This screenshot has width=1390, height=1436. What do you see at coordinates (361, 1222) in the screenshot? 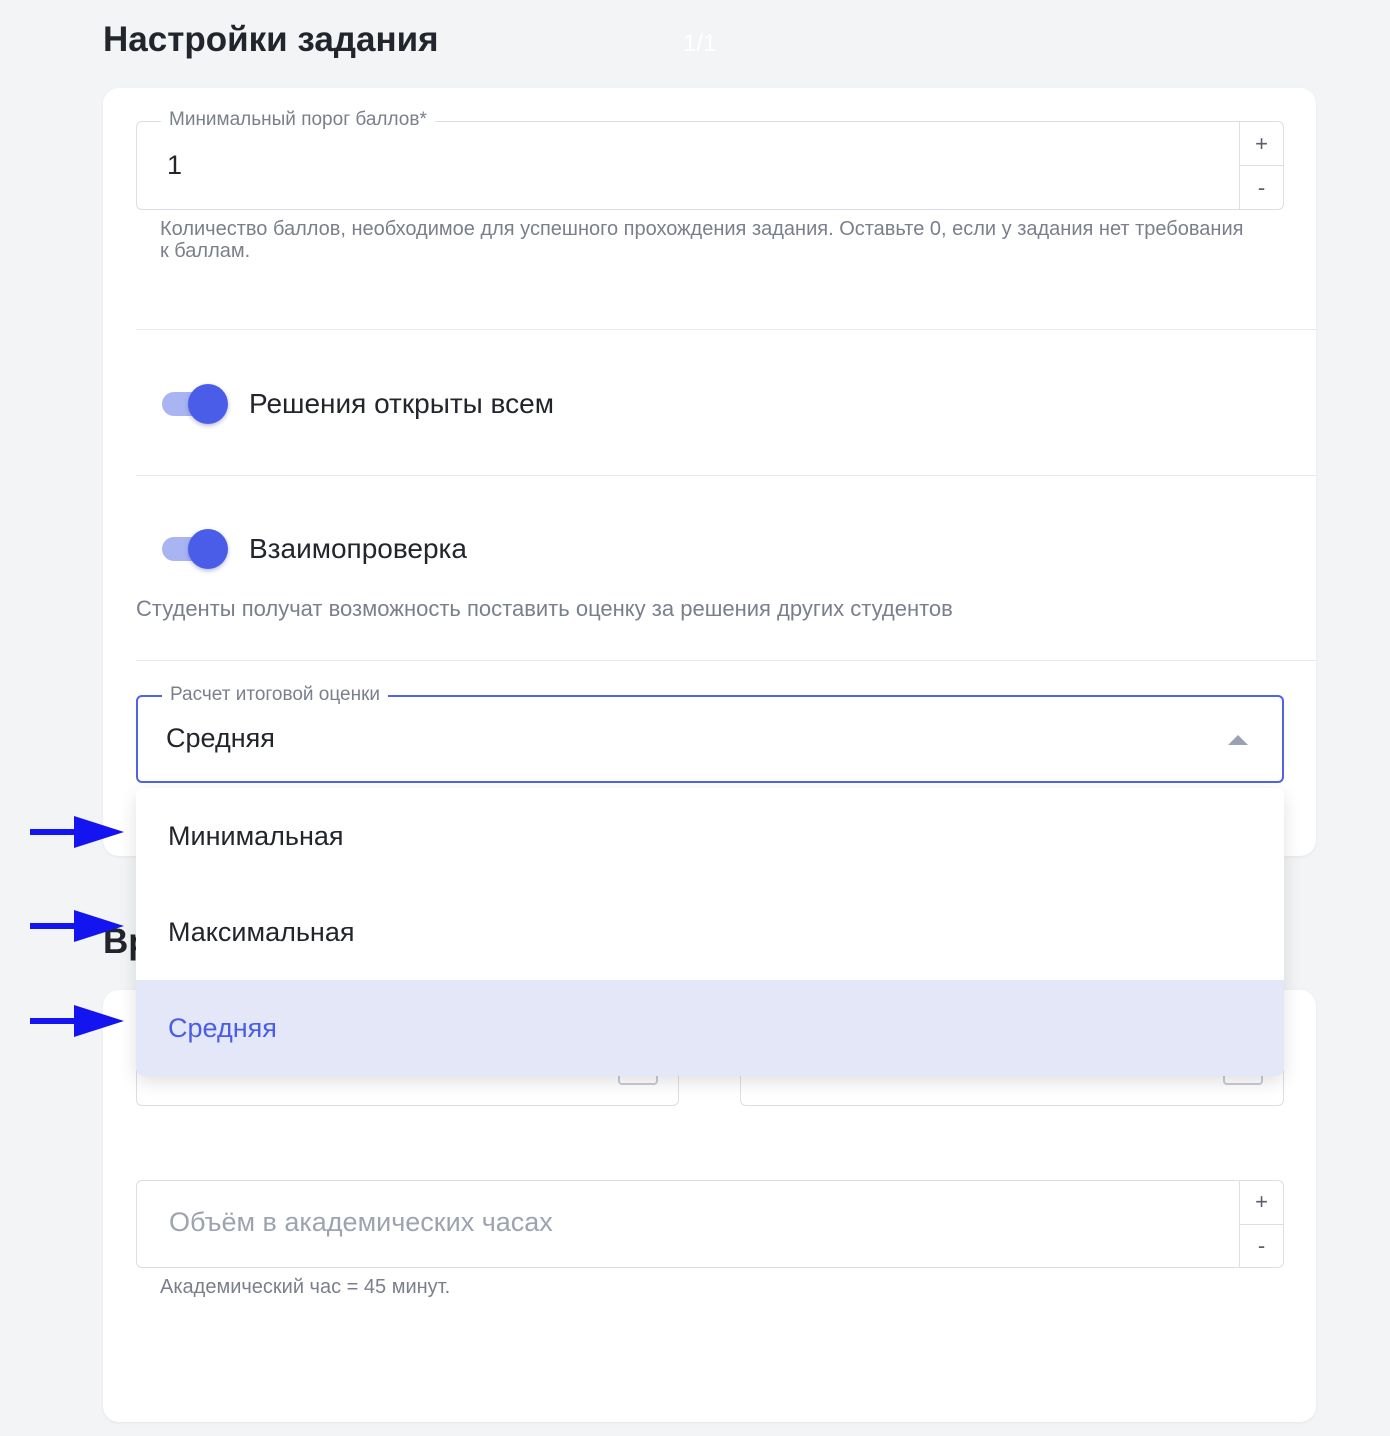
I see `hours-placeholder: Объём в академических часах` at bounding box center [361, 1222].